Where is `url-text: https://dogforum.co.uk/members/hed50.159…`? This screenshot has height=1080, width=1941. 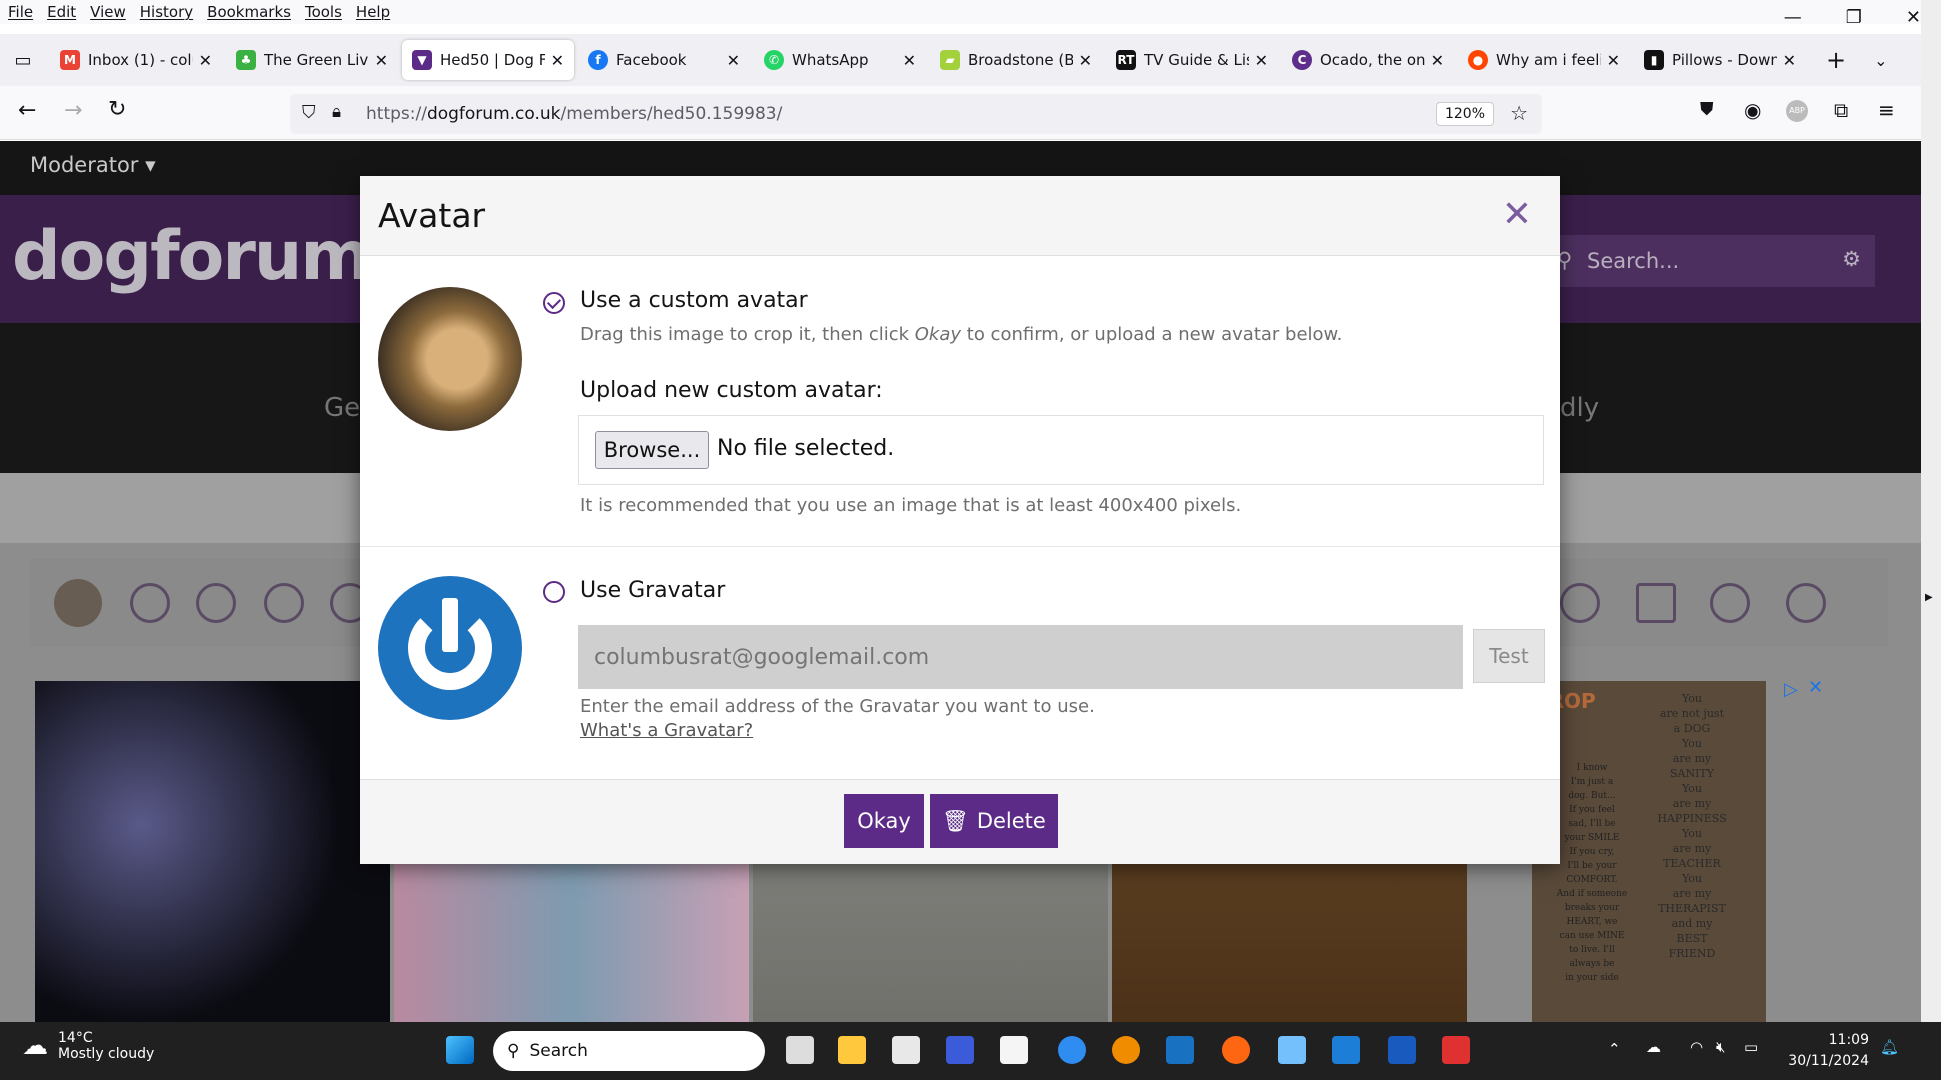 url-text: https://dogforum.co.uk/members/hed50.159… is located at coordinates (574, 114).